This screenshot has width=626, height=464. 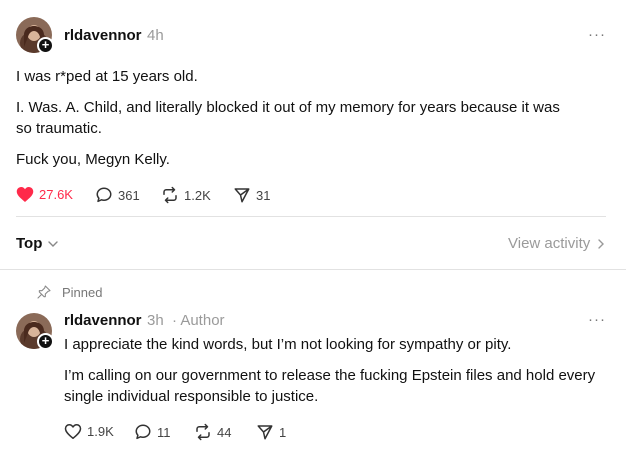 I want to click on post-text-3: Fuck you, Megyn Kelly., so click(x=93, y=159).